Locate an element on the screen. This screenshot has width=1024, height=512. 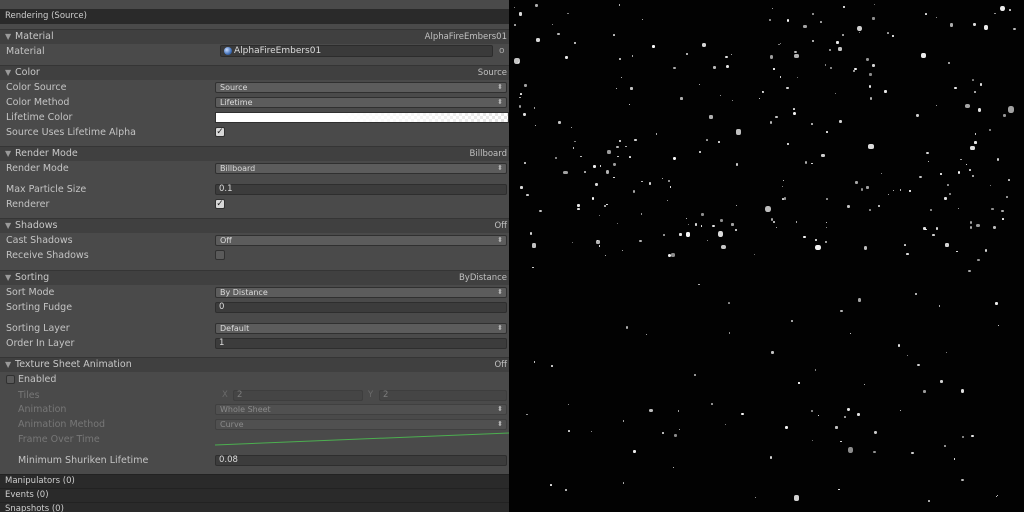
animation-dropdown: Whole Sheet ⬍ is located at coordinates (361, 409).